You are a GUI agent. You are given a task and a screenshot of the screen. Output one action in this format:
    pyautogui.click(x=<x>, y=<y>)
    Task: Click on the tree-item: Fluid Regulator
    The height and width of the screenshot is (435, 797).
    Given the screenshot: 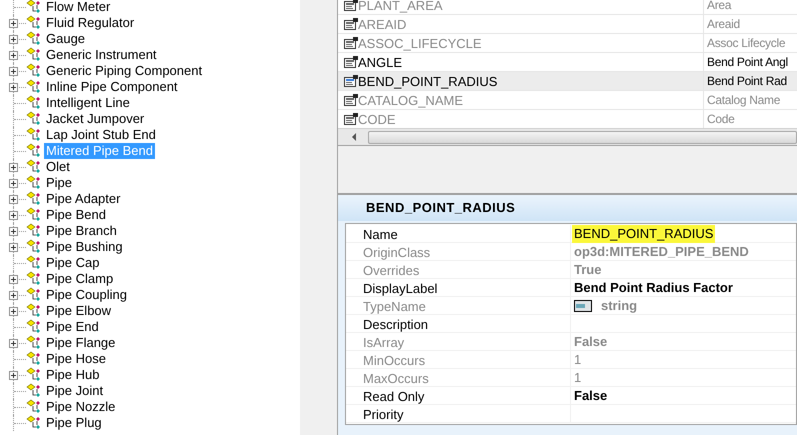 What is the action you would take?
    pyautogui.click(x=90, y=23)
    